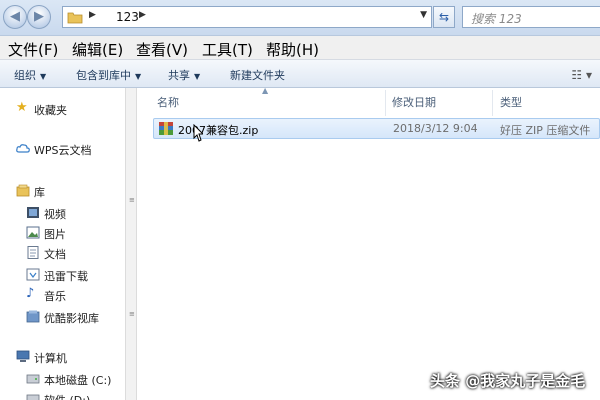 This screenshot has height=400, width=600. What do you see at coordinates (50, 358) in the screenshot?
I see `nav-label: 计算机` at bounding box center [50, 358].